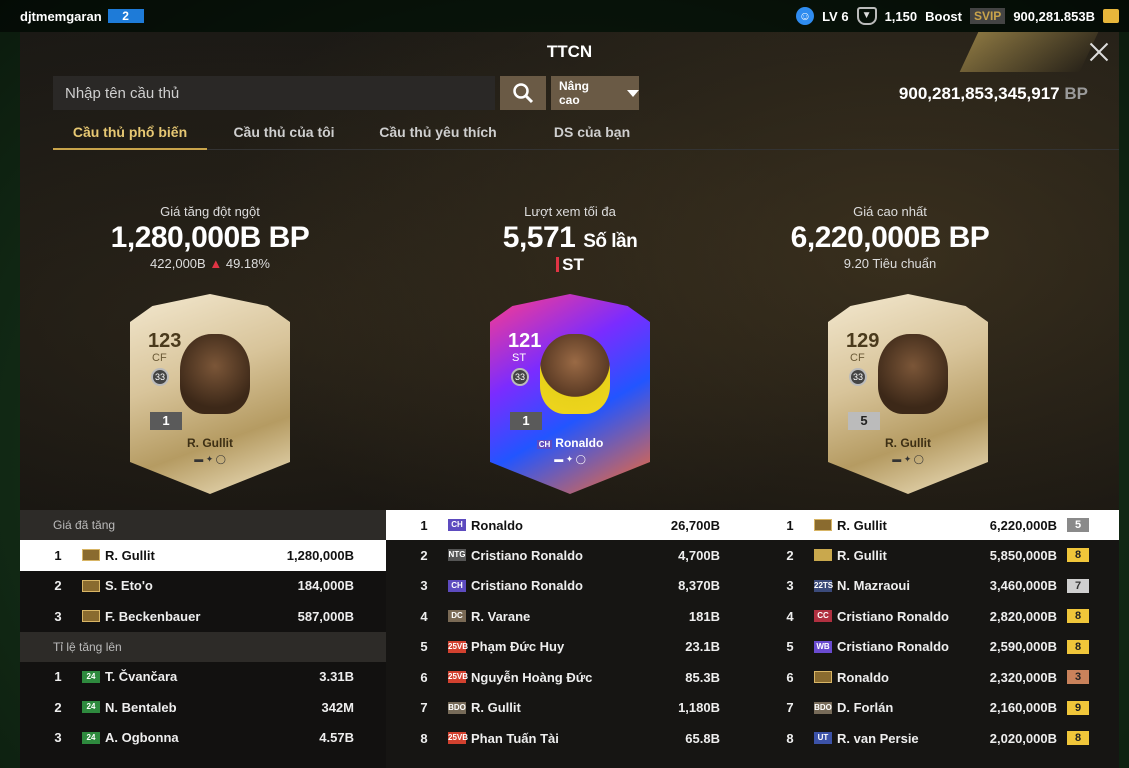 Image resolution: width=1129 pixels, height=768 pixels. I want to click on user-level-badge: 2, so click(125, 16).